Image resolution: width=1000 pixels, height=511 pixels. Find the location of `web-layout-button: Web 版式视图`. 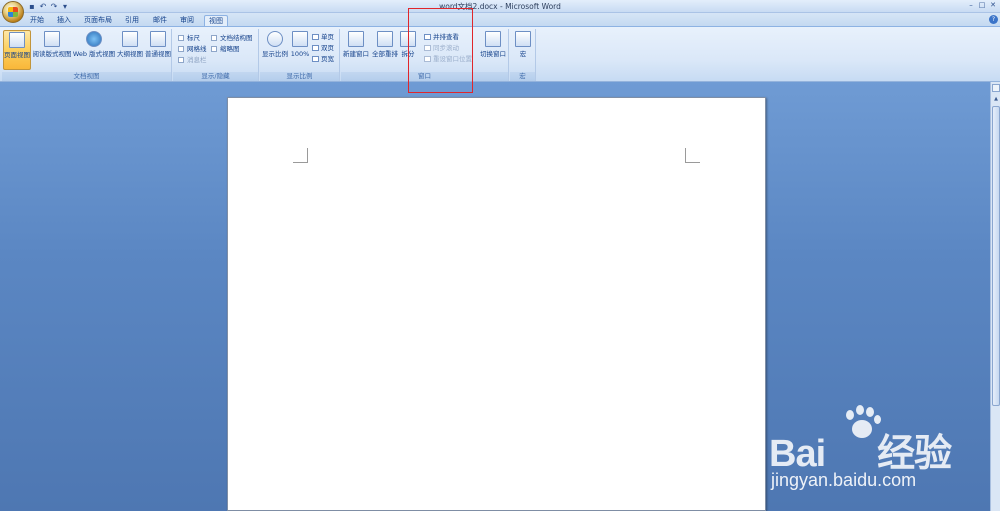

web-layout-button: Web 版式视图 is located at coordinates (94, 50).